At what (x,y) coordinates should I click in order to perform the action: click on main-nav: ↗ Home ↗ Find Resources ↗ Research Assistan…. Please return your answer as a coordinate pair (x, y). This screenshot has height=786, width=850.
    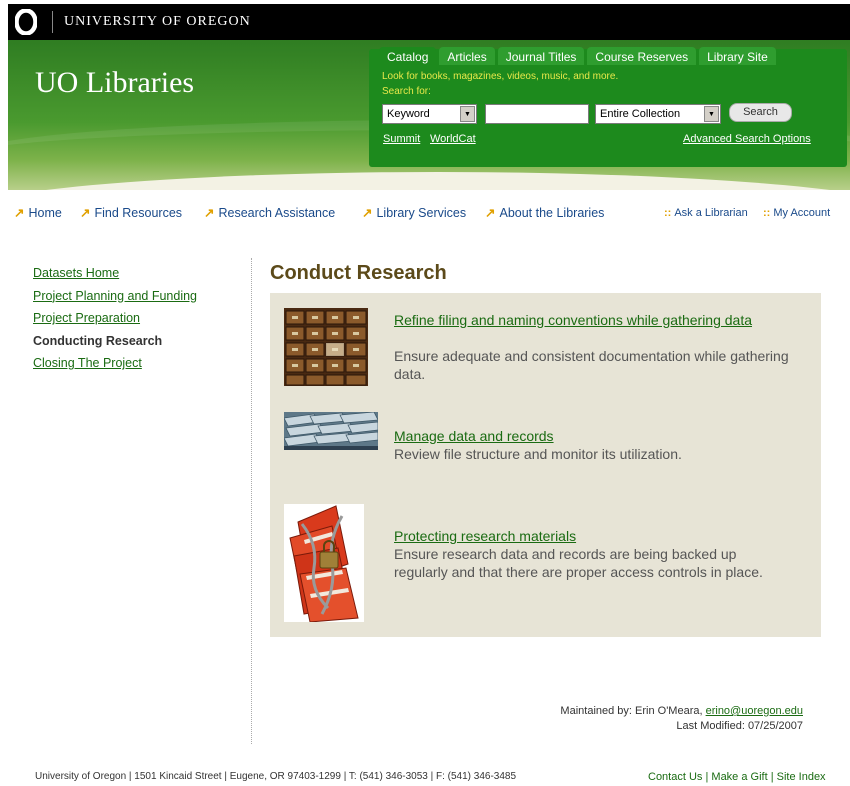
    Looking at the image, I should click on (429, 214).